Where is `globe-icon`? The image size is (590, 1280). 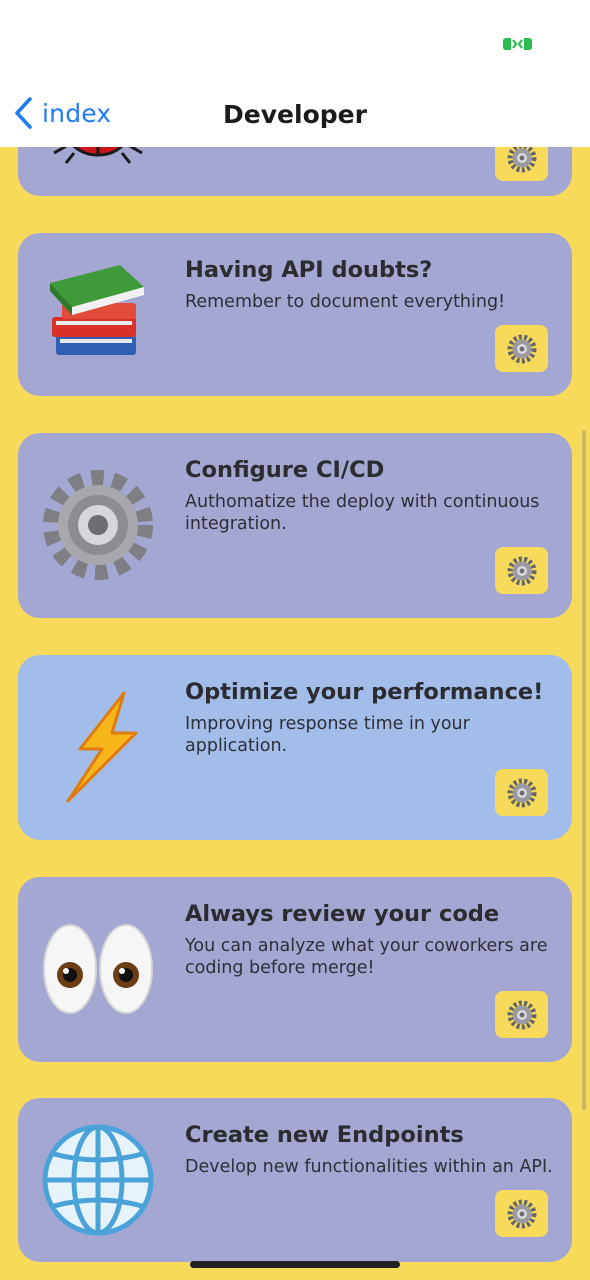 globe-icon is located at coordinates (98, 1180).